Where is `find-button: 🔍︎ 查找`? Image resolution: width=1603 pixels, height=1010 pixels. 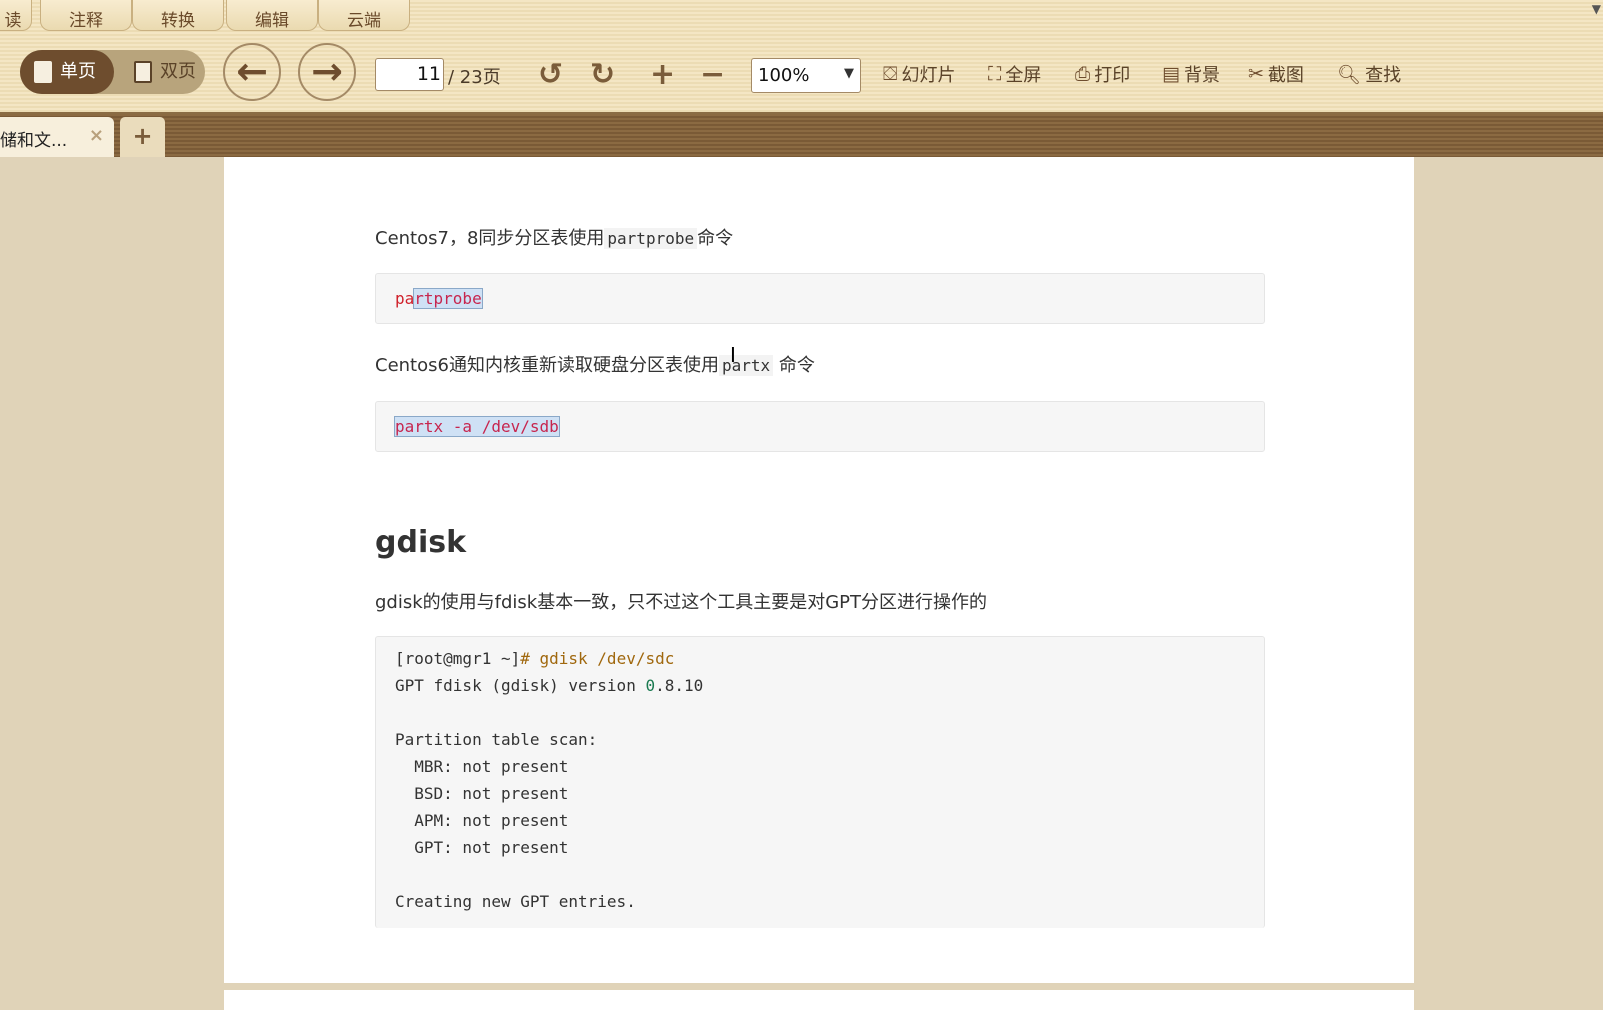
find-button: 🔍︎ 查找 is located at coordinates (1369, 74).